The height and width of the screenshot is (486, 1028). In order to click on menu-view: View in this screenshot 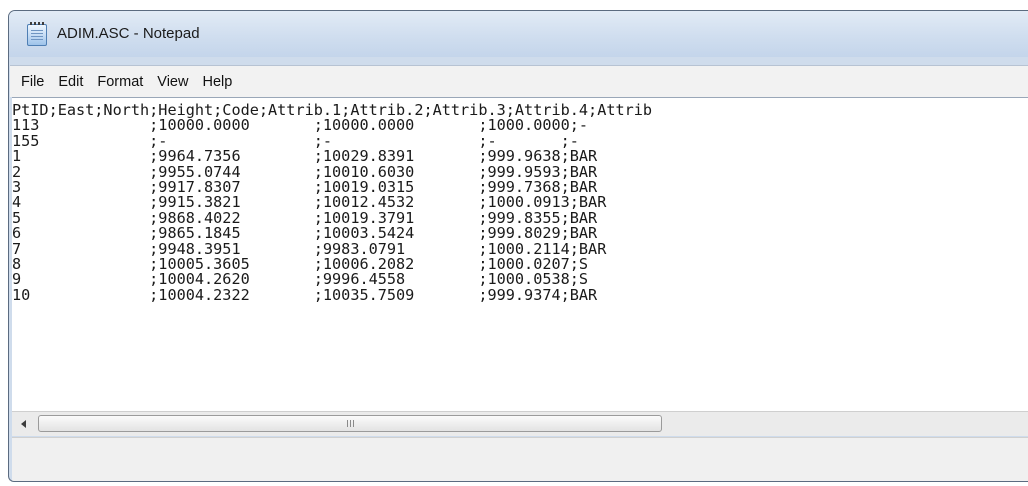, I will do `click(172, 82)`.